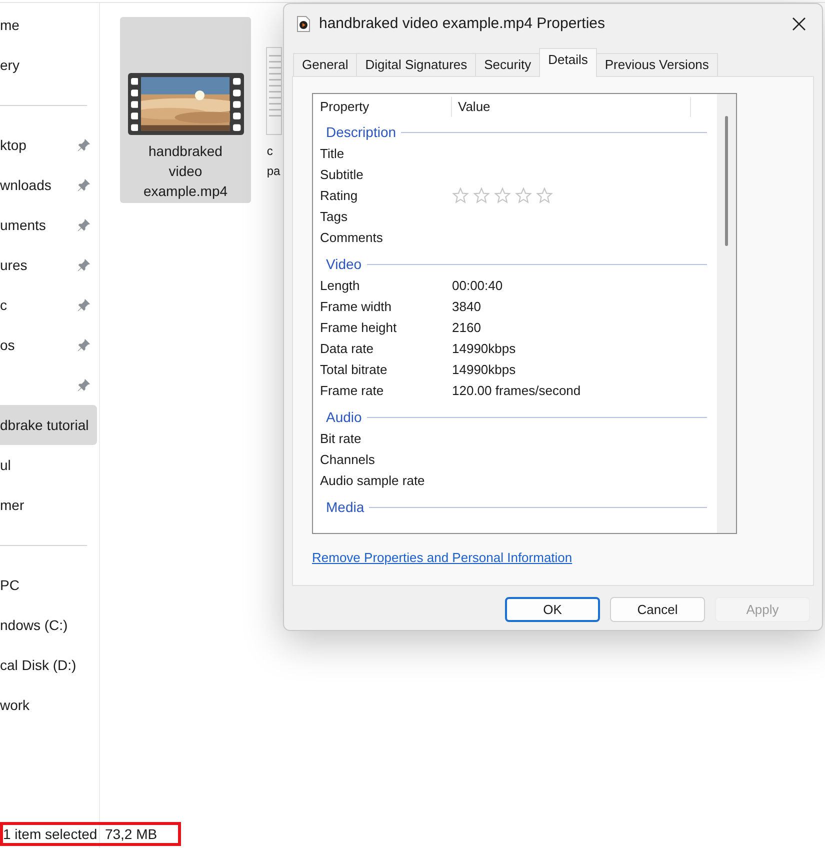 The image size is (825, 848). Describe the element at coordinates (48, 25) in the screenshot. I see `sidebar-item: me` at that location.